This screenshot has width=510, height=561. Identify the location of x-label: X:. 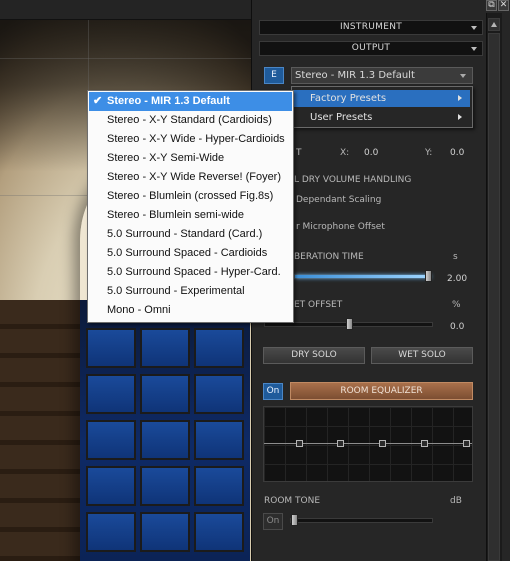
(345, 153).